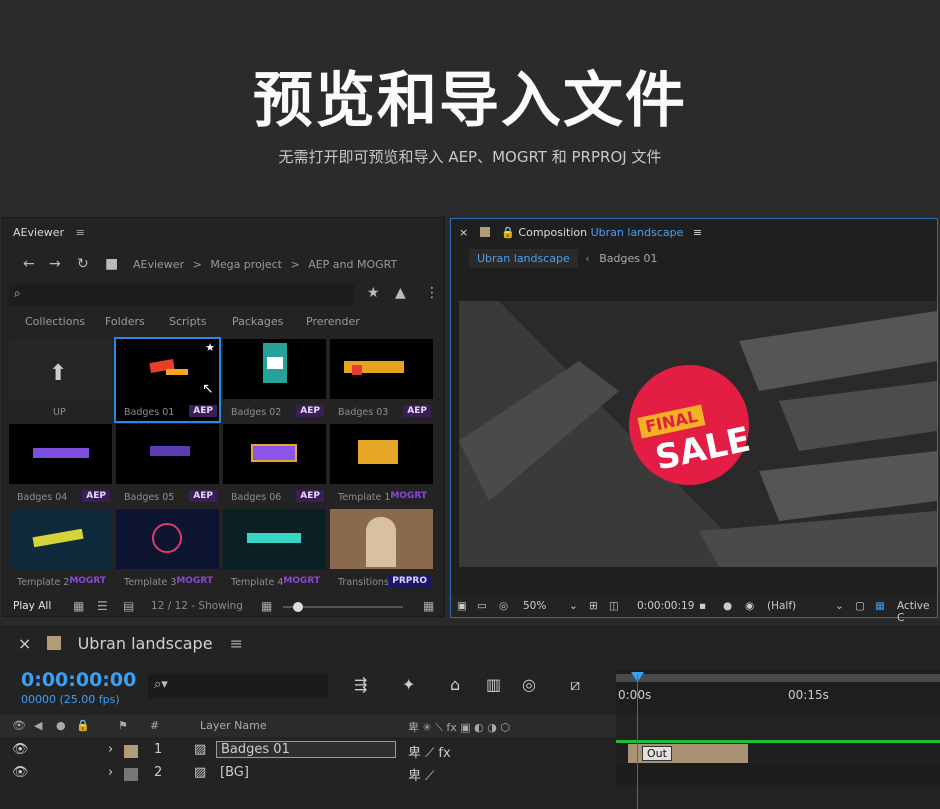 This screenshot has width=940, height=809. I want to click on cursor-icon: ↖, so click(208, 389).